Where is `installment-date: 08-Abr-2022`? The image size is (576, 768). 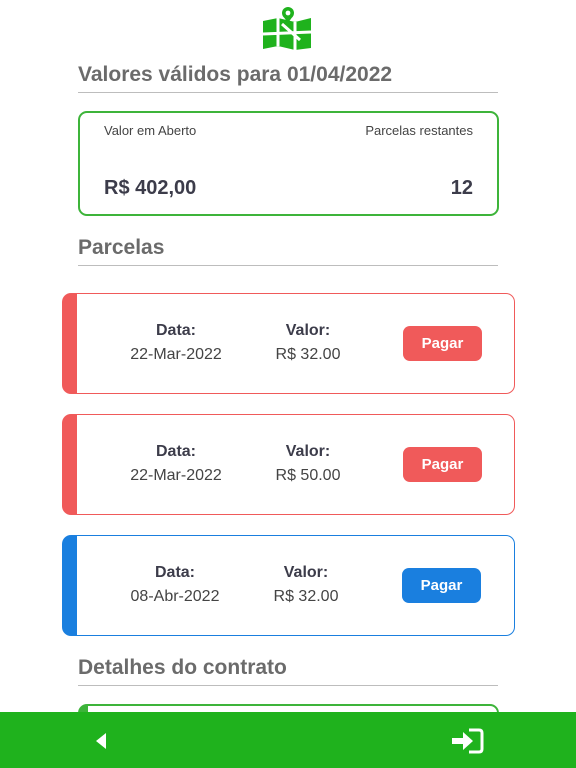 installment-date: 08-Abr-2022 is located at coordinates (175, 596).